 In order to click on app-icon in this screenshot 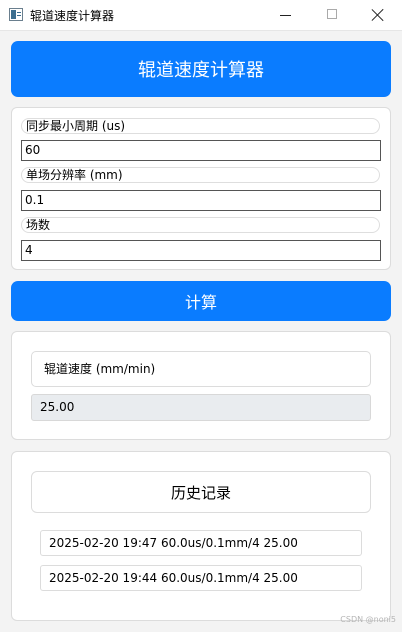, I will do `click(16, 14)`.